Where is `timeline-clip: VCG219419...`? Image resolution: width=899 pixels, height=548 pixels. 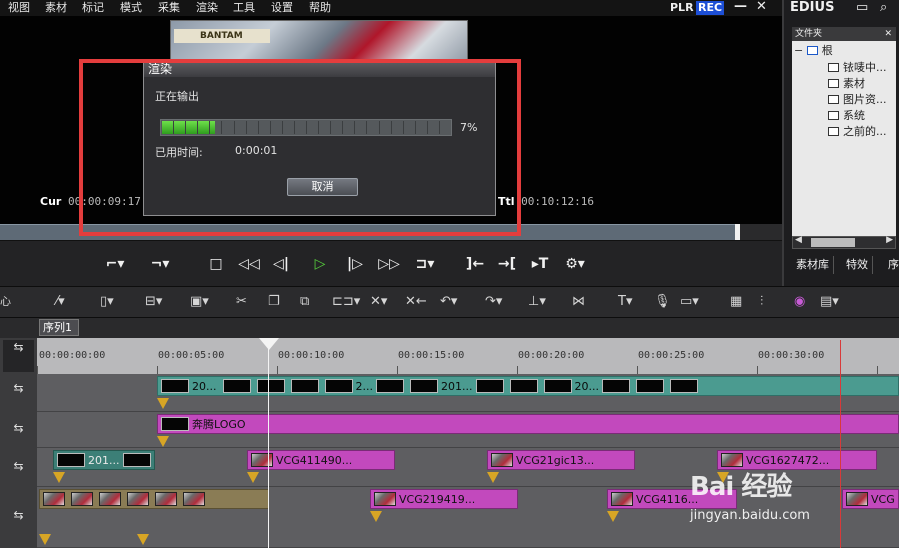 timeline-clip: VCG219419... is located at coordinates (444, 499).